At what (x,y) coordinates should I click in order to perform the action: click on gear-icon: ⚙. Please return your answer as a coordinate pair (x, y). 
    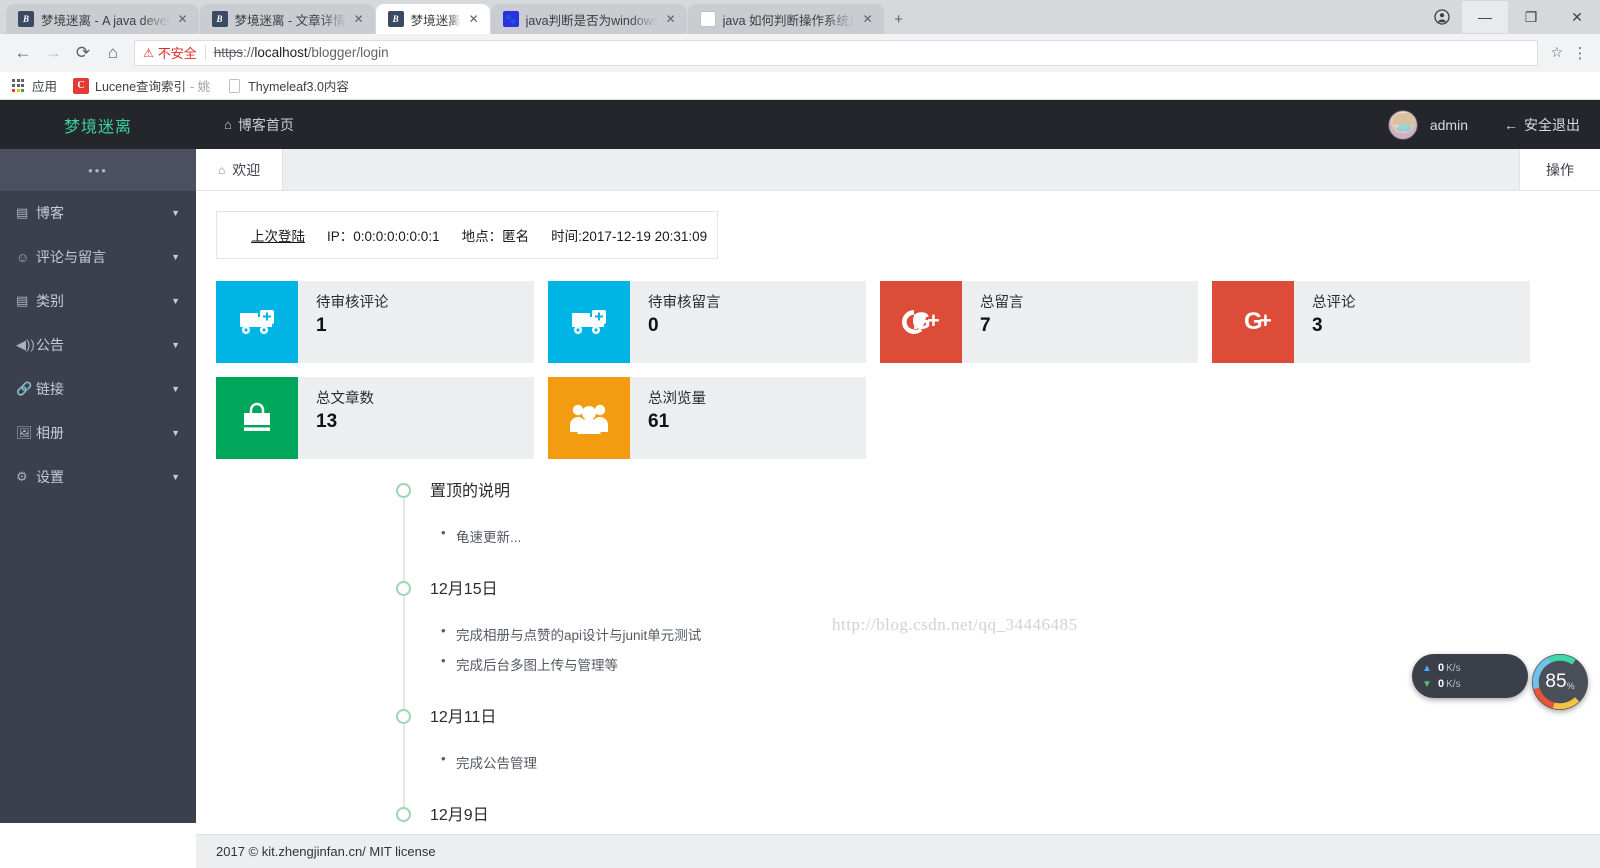
    Looking at the image, I should click on (22, 476).